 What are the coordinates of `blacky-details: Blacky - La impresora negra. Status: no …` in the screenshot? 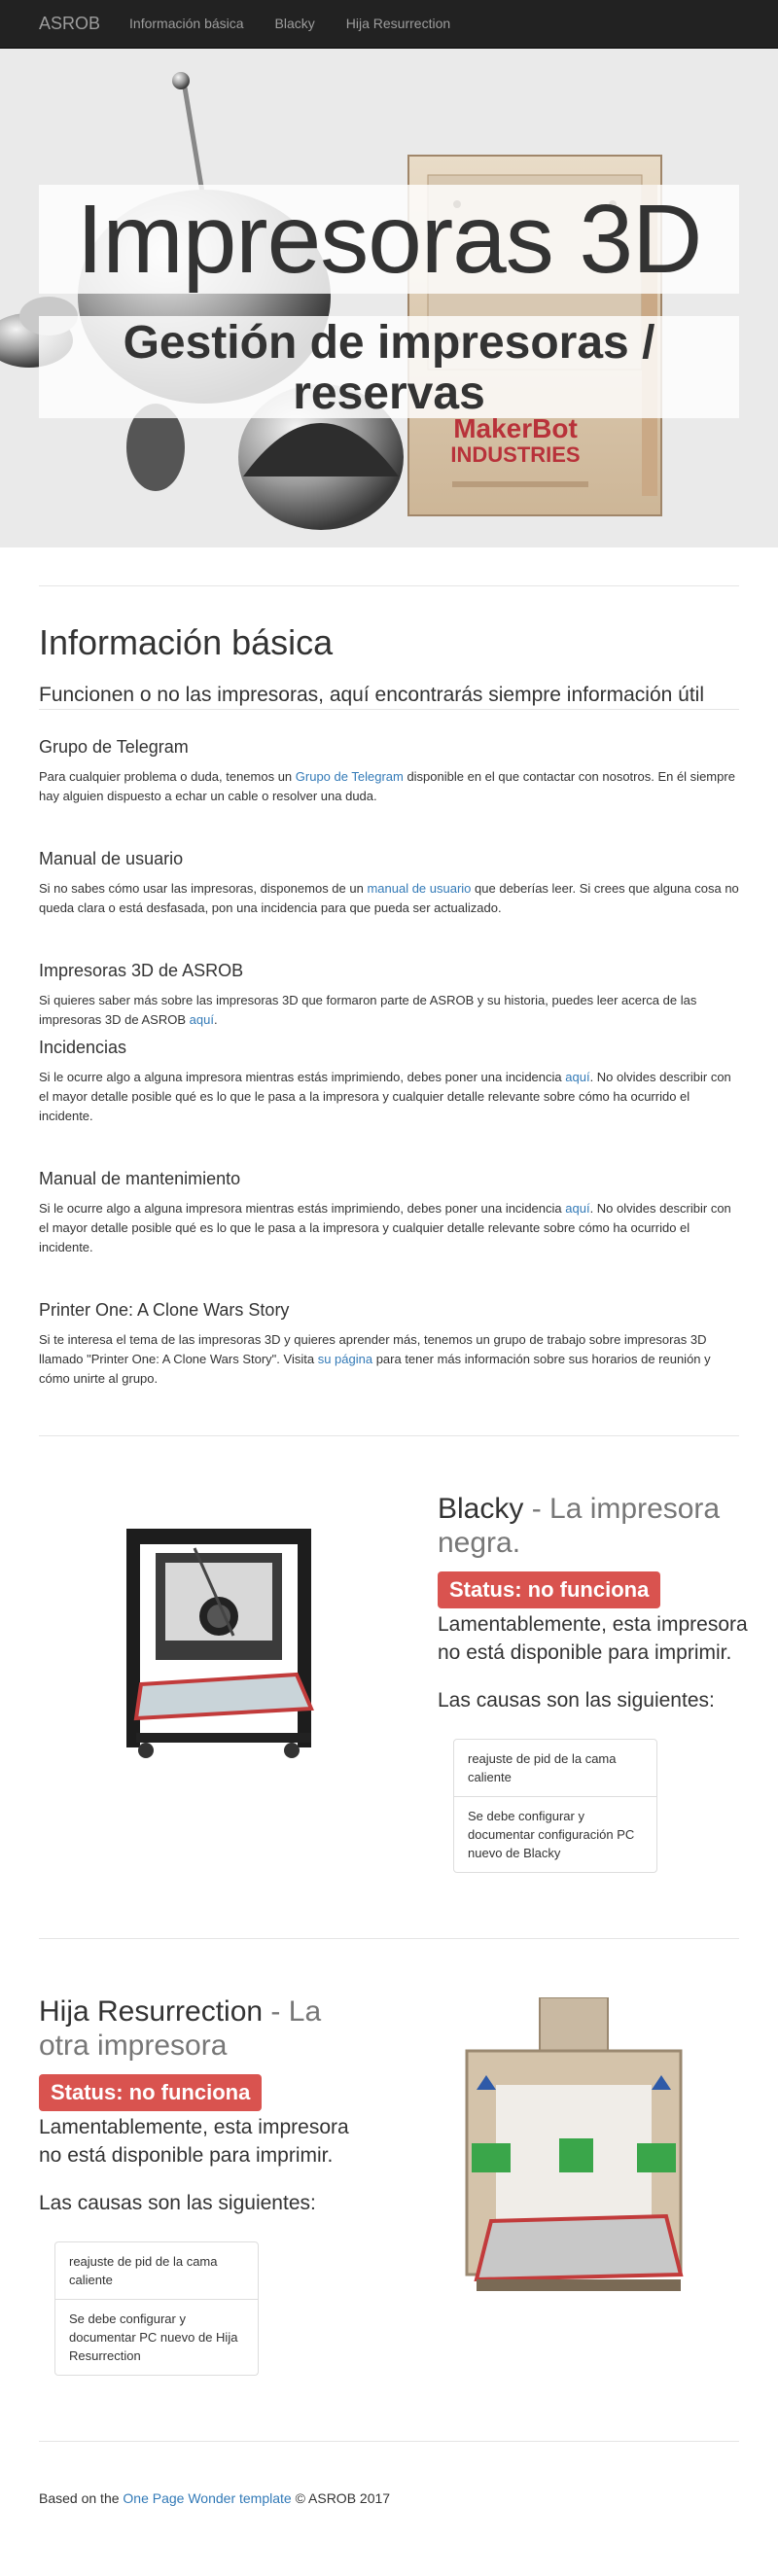 It's located at (598, 1683).